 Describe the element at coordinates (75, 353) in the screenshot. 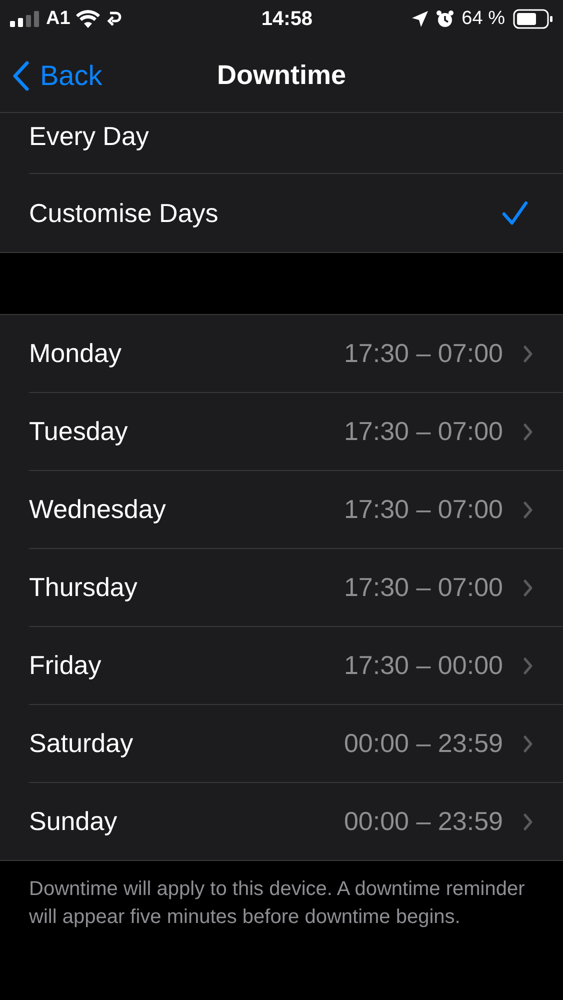

I see `day-name: Monday` at that location.